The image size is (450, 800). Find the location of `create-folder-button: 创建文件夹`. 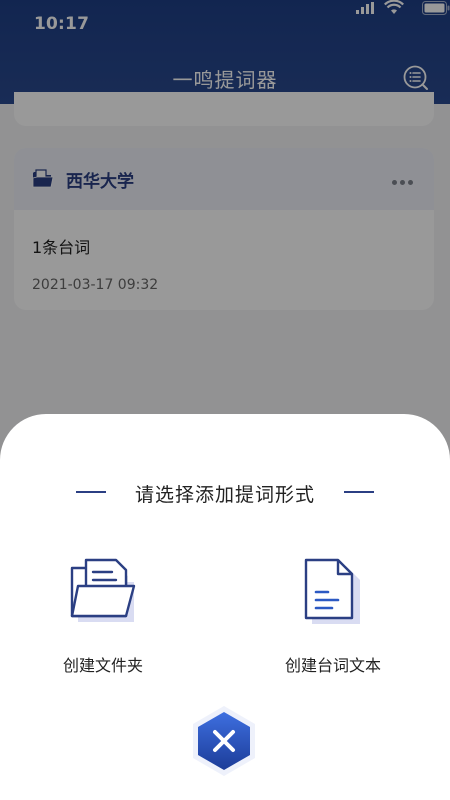

create-folder-button: 创建文件夹 is located at coordinates (103, 616).